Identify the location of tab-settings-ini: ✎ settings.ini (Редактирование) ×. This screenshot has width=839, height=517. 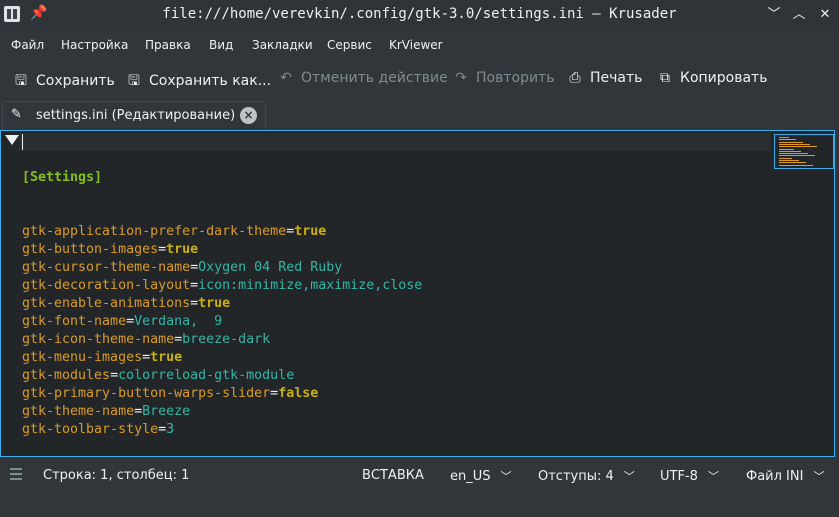
(134, 115).